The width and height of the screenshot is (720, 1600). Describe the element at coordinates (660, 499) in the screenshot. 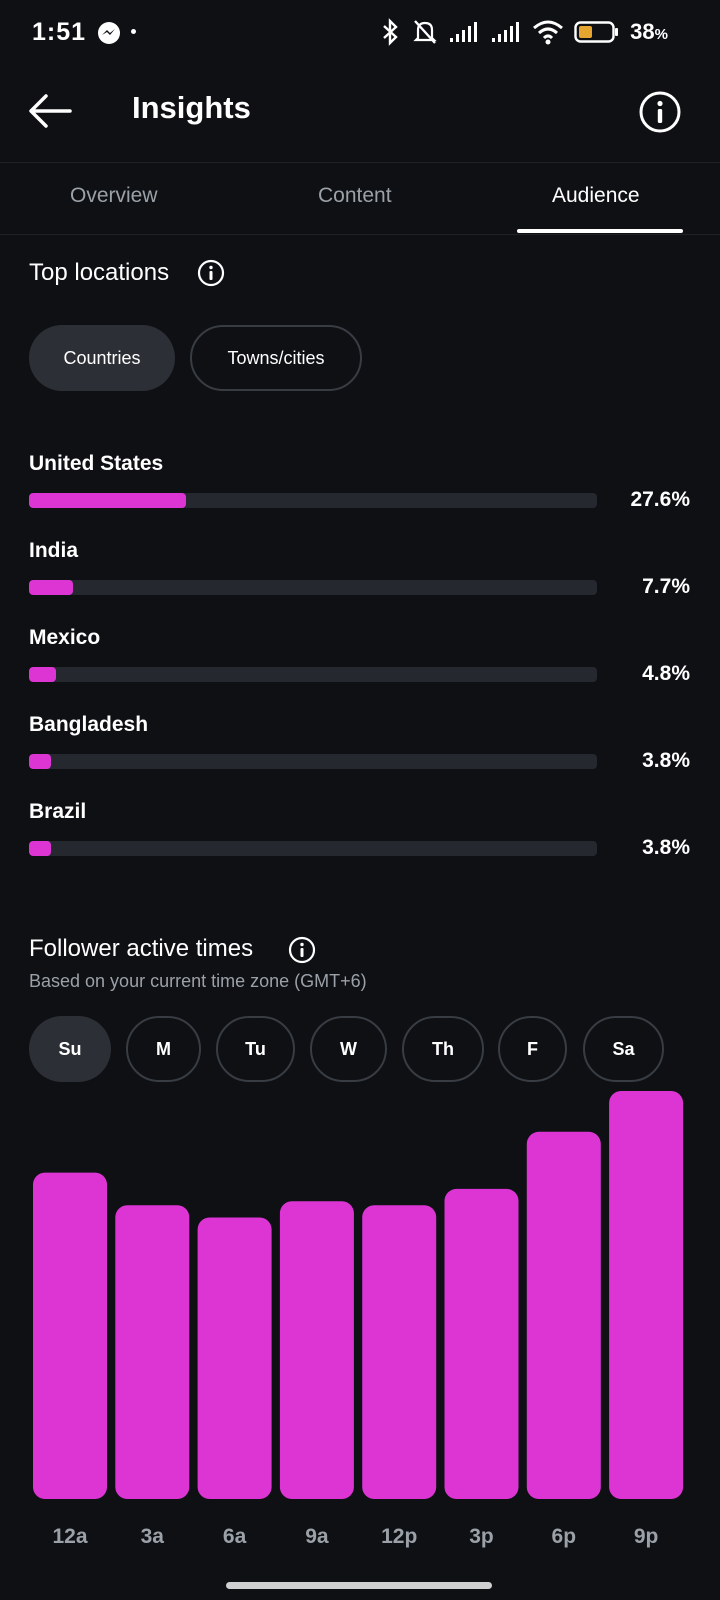

I see `location-percent: 27.6%` at that location.